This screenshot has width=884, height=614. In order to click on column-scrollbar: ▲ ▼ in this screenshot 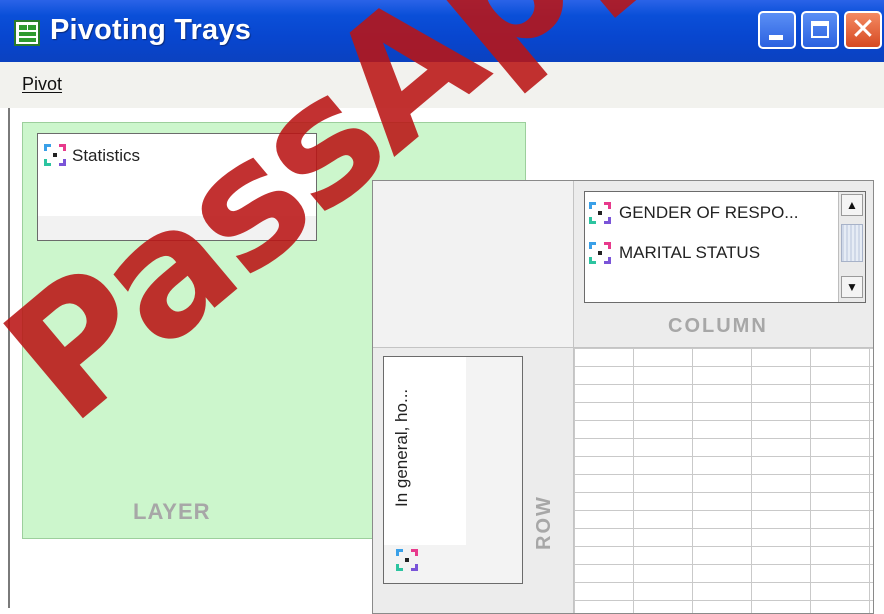, I will do `click(851, 247)`.